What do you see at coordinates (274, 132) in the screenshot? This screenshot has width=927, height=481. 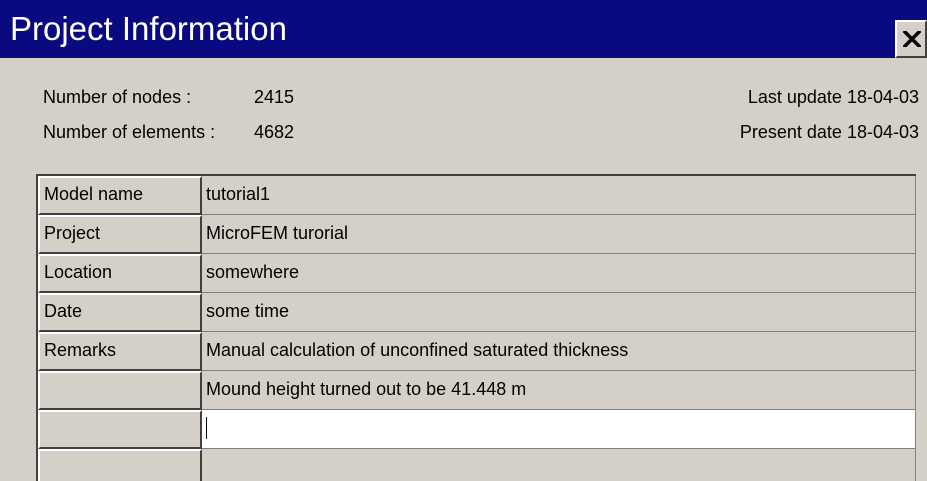 I see `elements-value: 4682` at bounding box center [274, 132].